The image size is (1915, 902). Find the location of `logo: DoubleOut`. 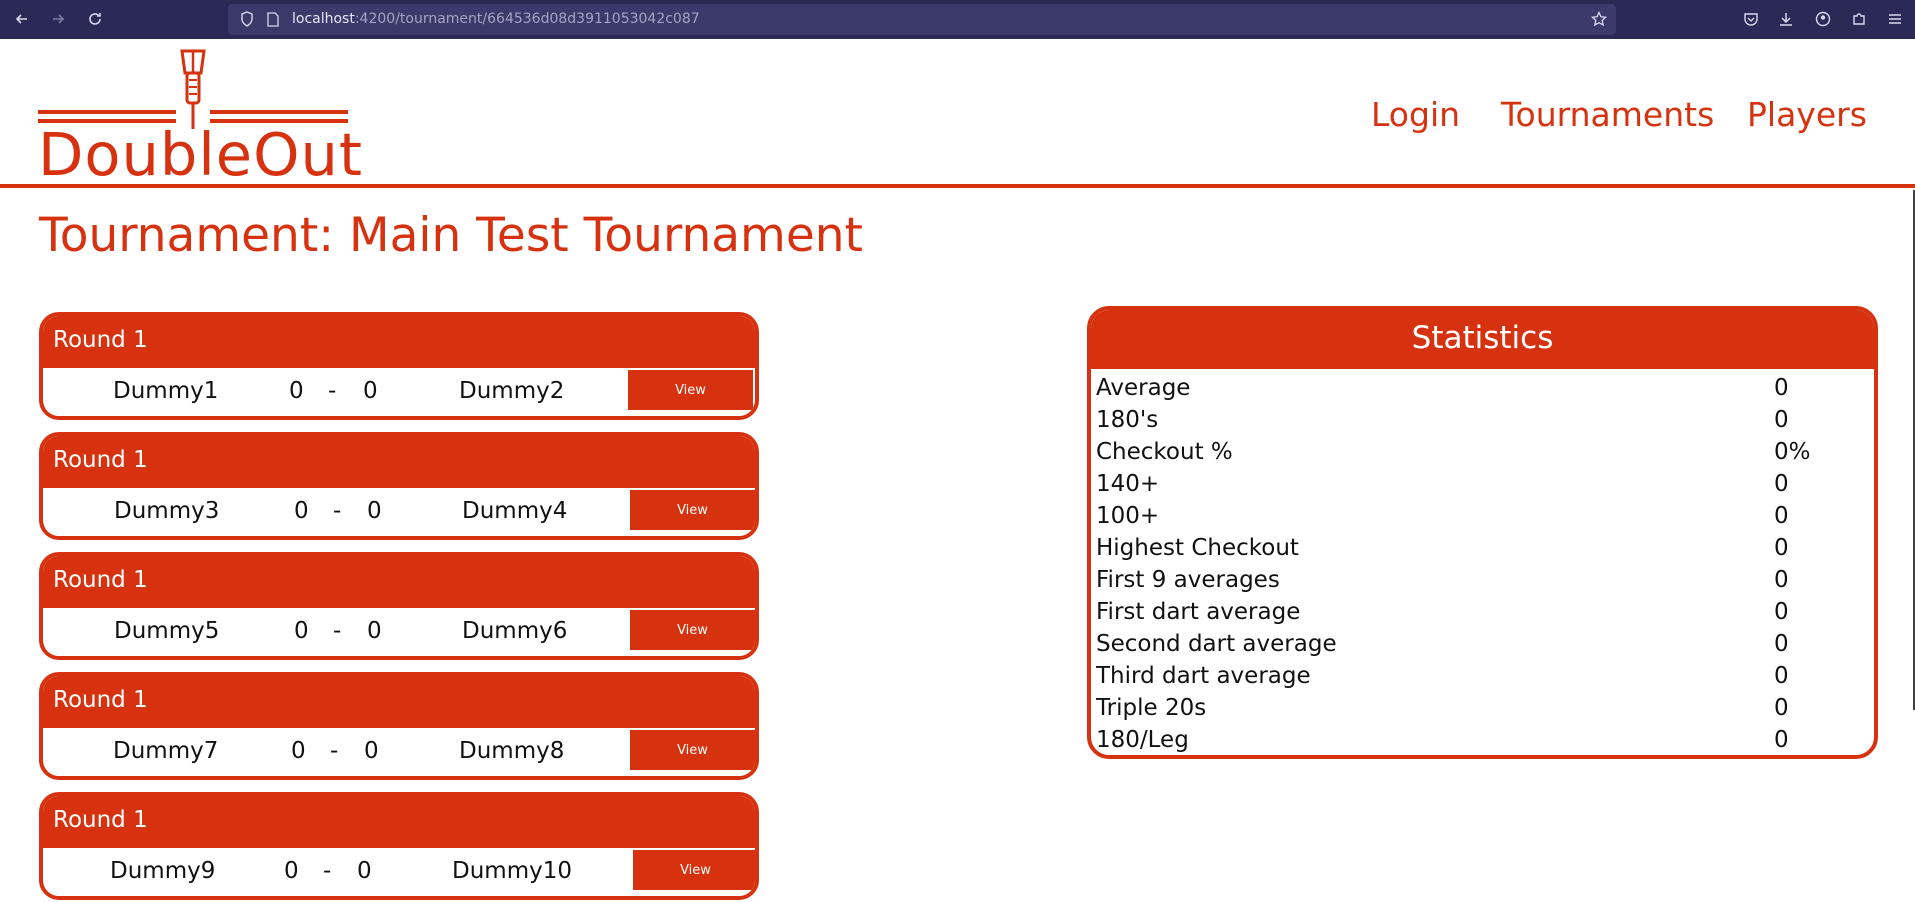

logo: DoubleOut is located at coordinates (200, 116).